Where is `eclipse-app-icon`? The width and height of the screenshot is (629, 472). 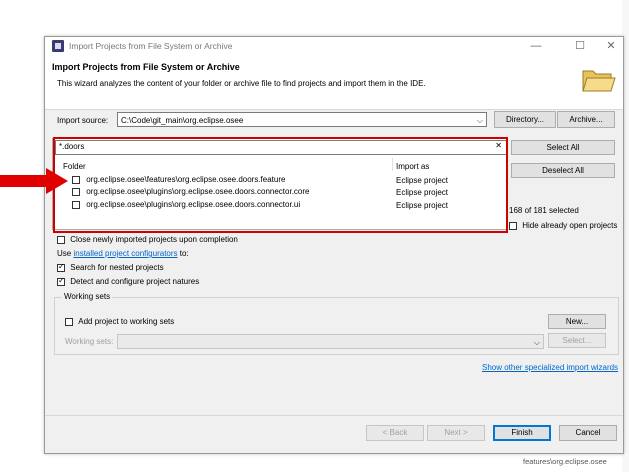 eclipse-app-icon is located at coordinates (58, 46).